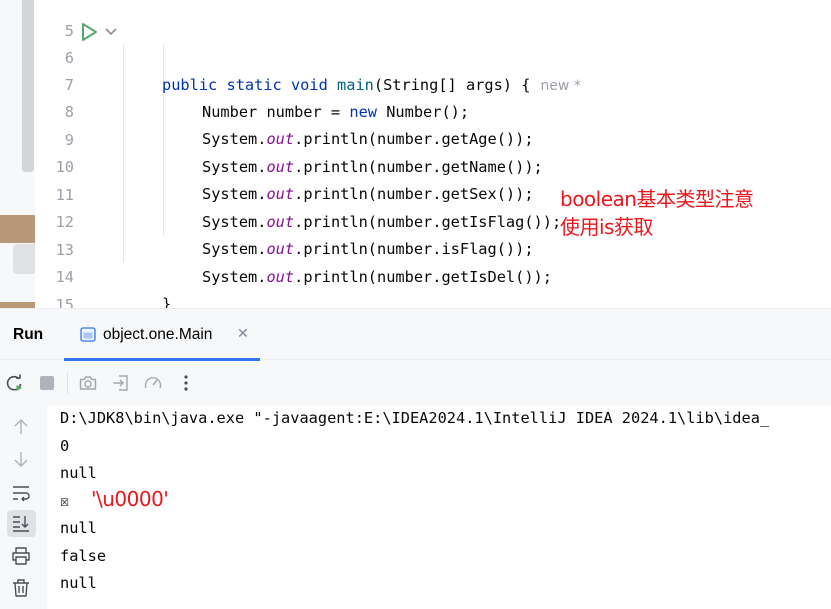 The image size is (831, 609). I want to click on toolbar-separator, so click(67, 383).